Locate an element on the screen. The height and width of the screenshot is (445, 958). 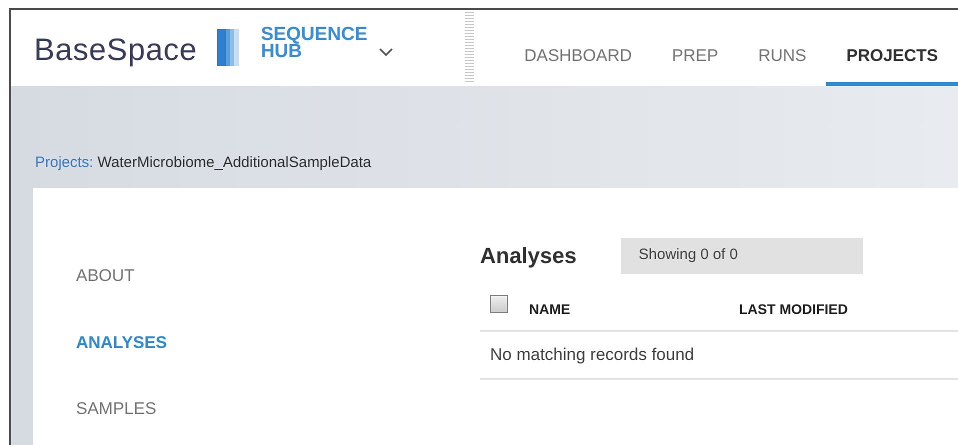
logo-bars-icon is located at coordinates (228, 47).